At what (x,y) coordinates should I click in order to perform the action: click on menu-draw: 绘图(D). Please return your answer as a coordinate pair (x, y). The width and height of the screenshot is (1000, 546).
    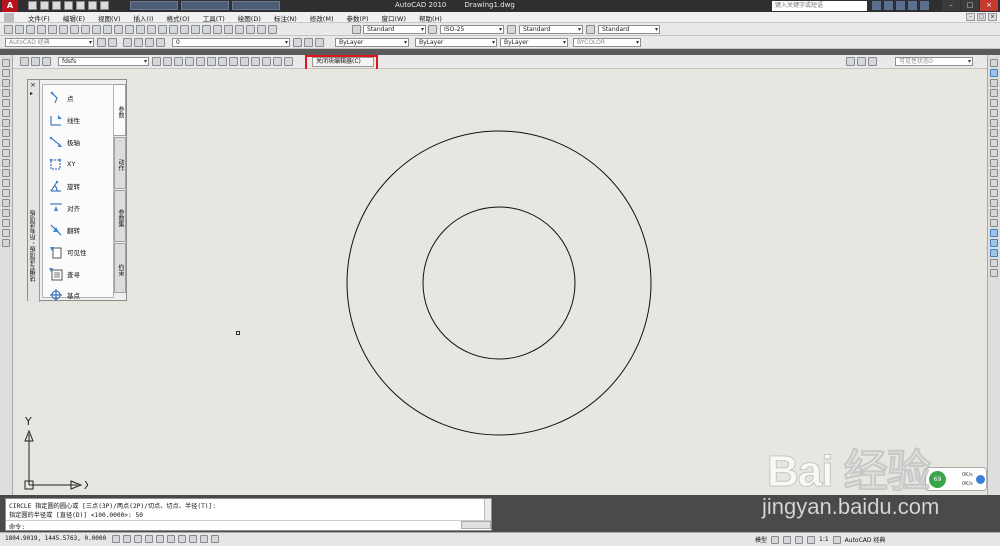
    Looking at the image, I should click on (249, 18).